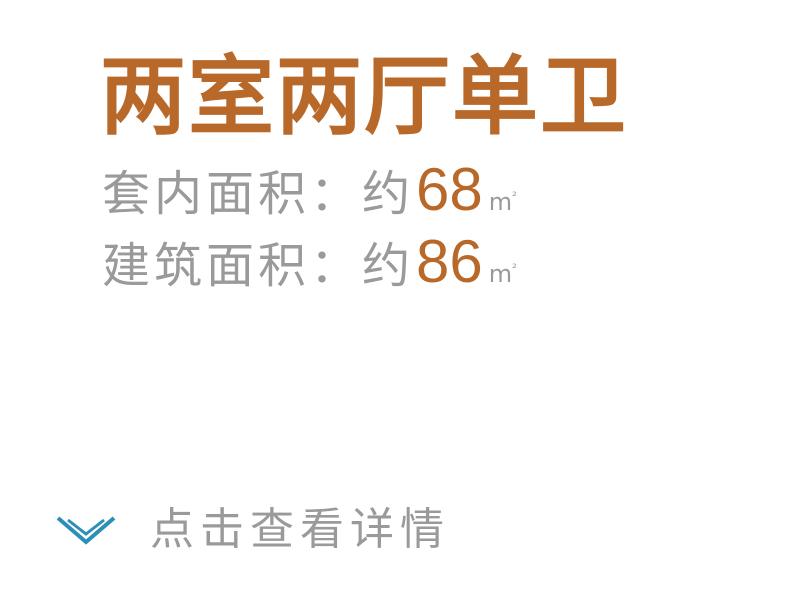 The width and height of the screenshot is (794, 614). What do you see at coordinates (502, 202) in the screenshot?
I see `interior-area-unit: m²` at bounding box center [502, 202].